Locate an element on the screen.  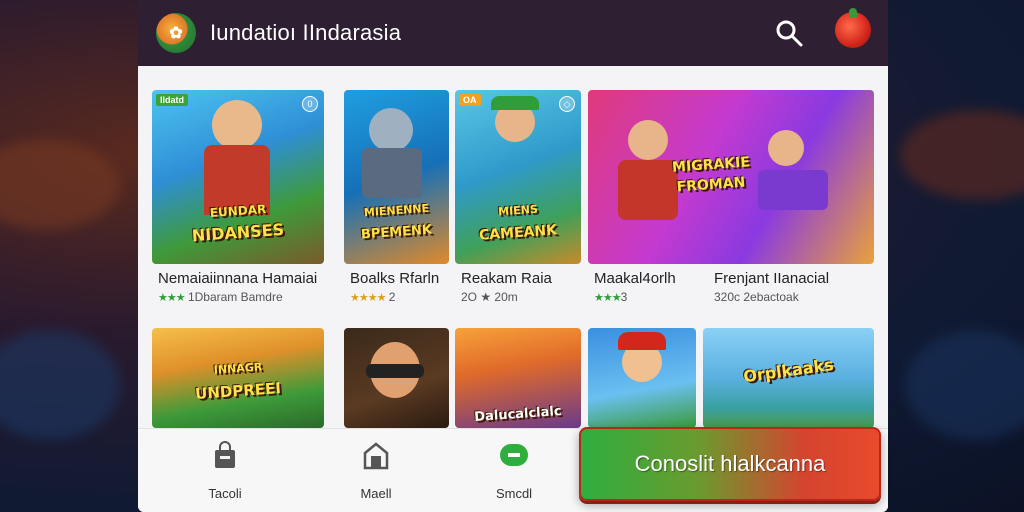
art-caption: Dalucalclalc is located at coordinates (518, 414).